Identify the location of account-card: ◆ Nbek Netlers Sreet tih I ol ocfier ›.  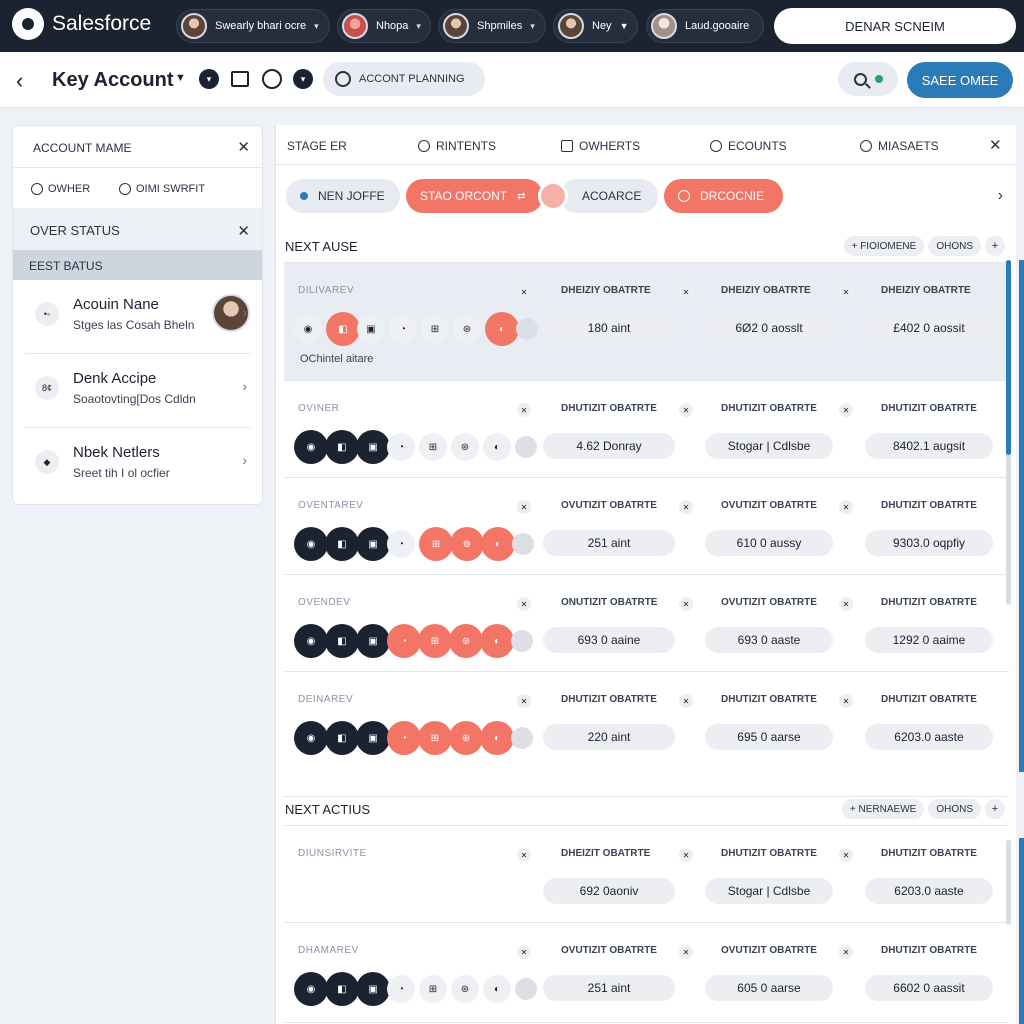
(138, 465).